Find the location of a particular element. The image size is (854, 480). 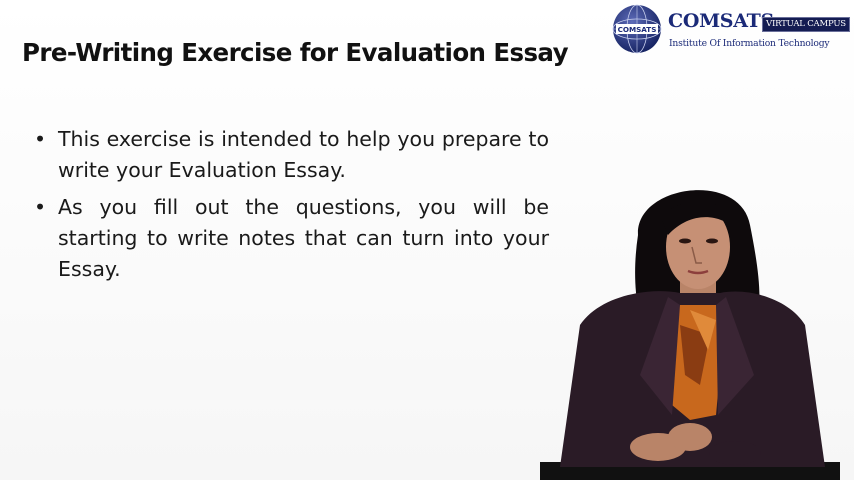

logo-name: COMSATS is located at coordinates (721, 21).